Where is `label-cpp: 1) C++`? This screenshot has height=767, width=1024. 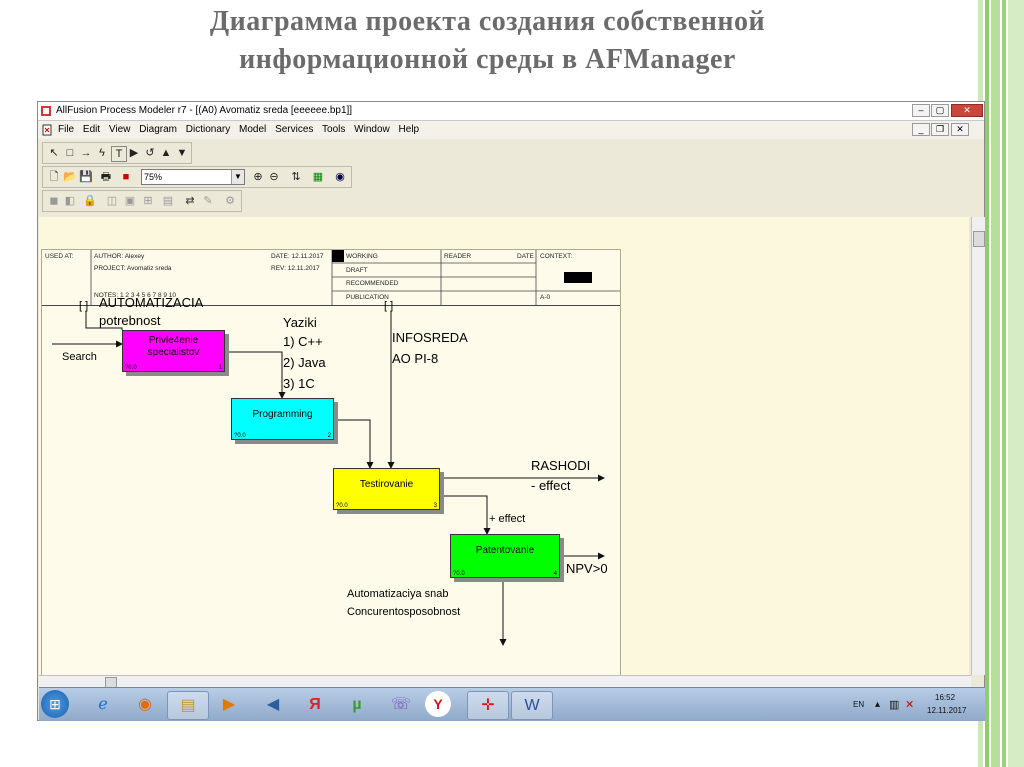 label-cpp: 1) C++ is located at coordinates (303, 341).